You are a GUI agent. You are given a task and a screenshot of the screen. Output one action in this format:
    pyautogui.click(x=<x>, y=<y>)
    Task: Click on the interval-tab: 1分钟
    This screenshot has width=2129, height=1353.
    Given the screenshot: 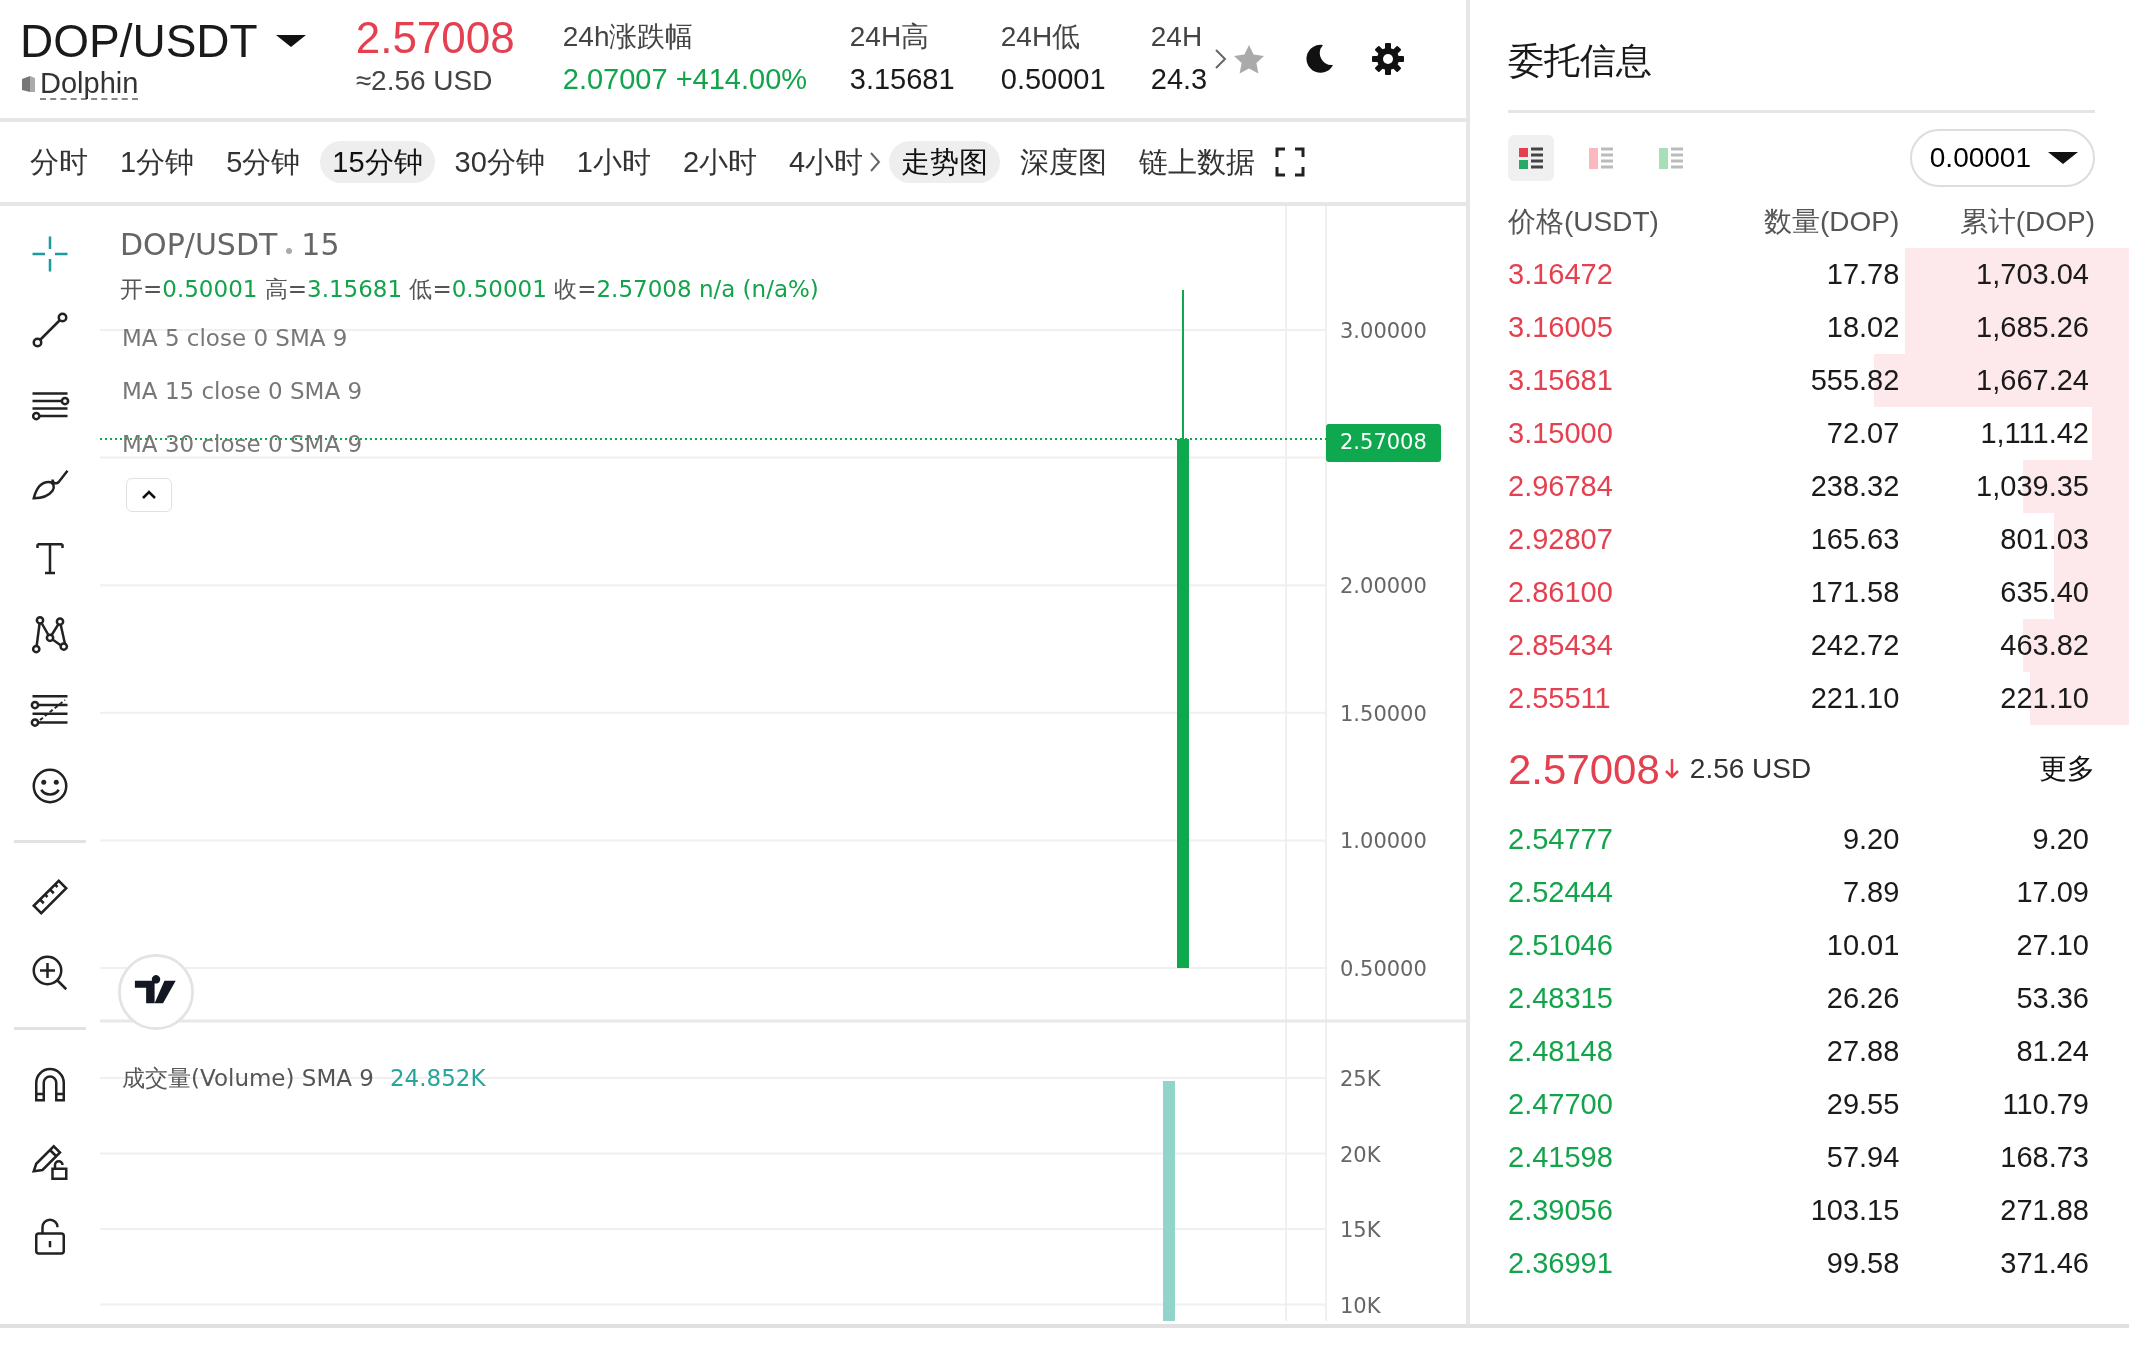 What is the action you would take?
    pyautogui.click(x=157, y=162)
    